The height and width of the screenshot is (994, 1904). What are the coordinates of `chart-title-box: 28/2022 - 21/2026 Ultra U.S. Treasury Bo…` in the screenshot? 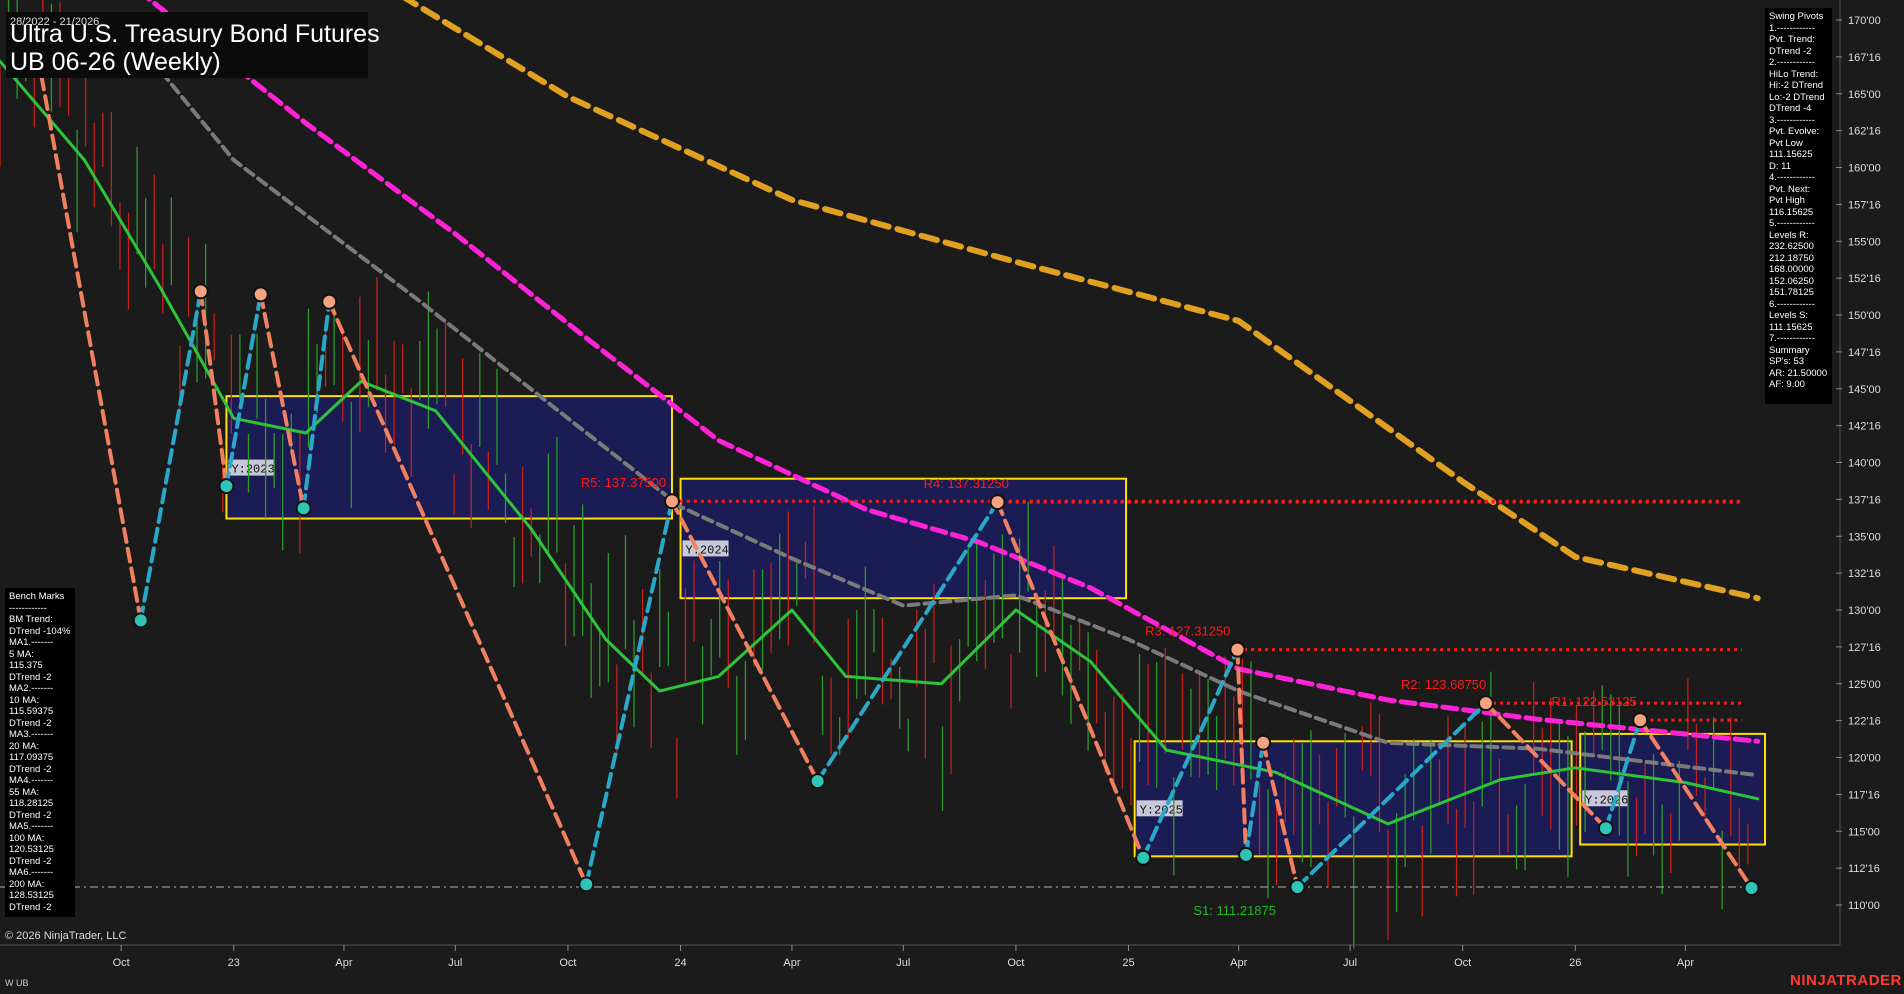 It's located at (193, 45).